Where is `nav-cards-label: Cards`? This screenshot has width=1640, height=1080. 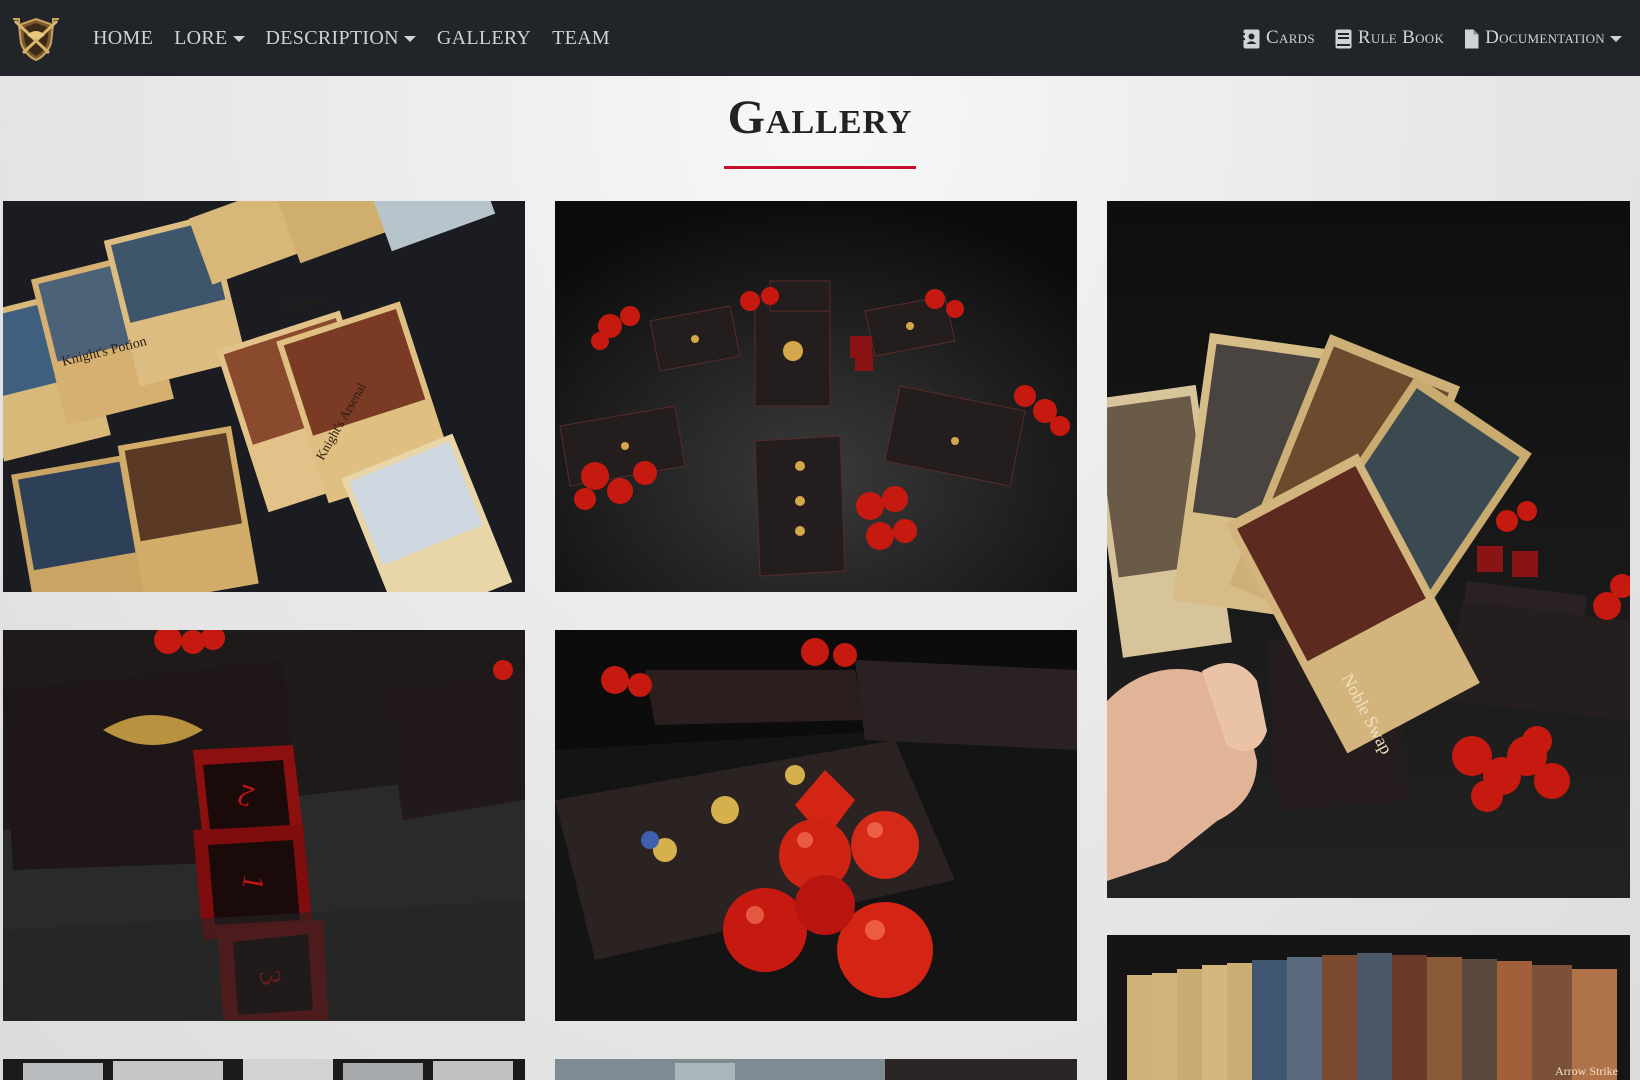
nav-cards-label: Cards is located at coordinates (1290, 37).